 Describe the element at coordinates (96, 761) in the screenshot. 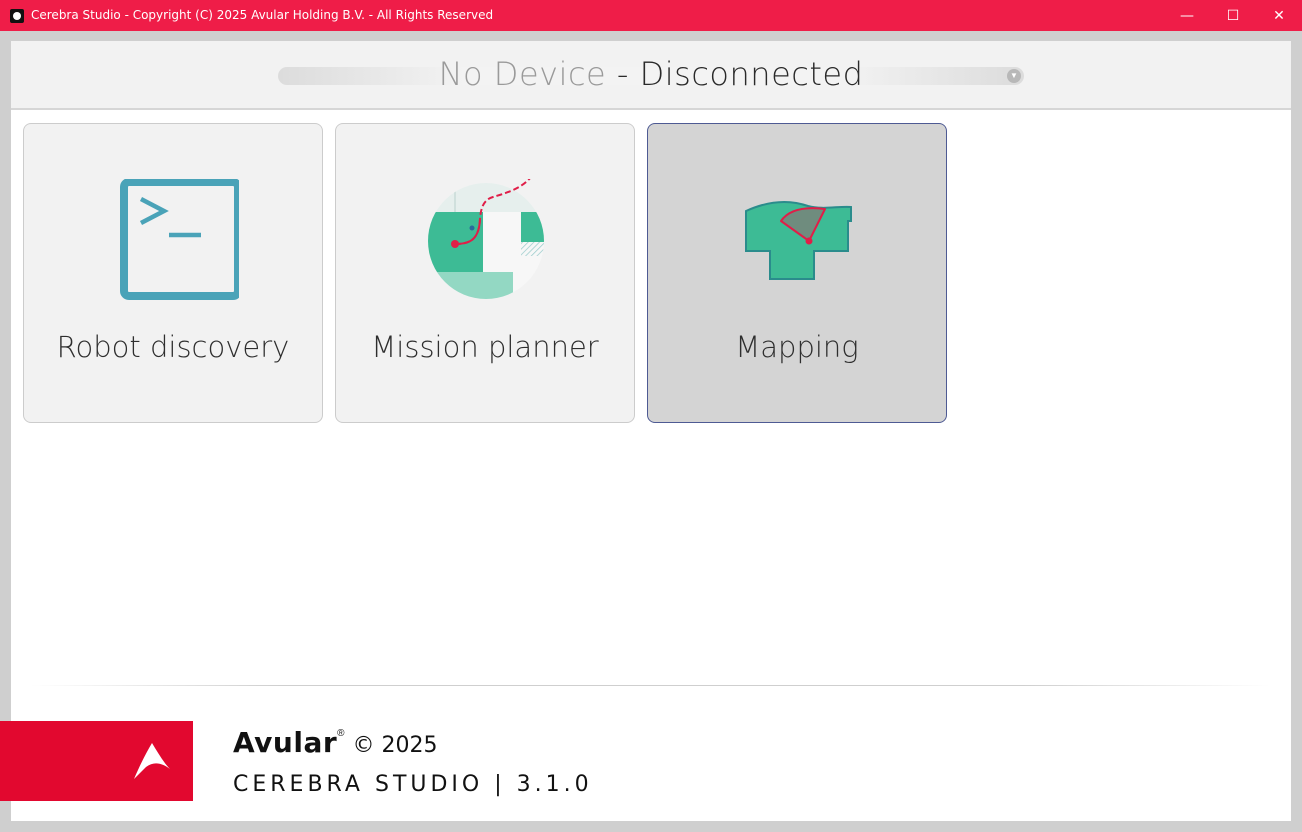

I see `avular-logo` at that location.